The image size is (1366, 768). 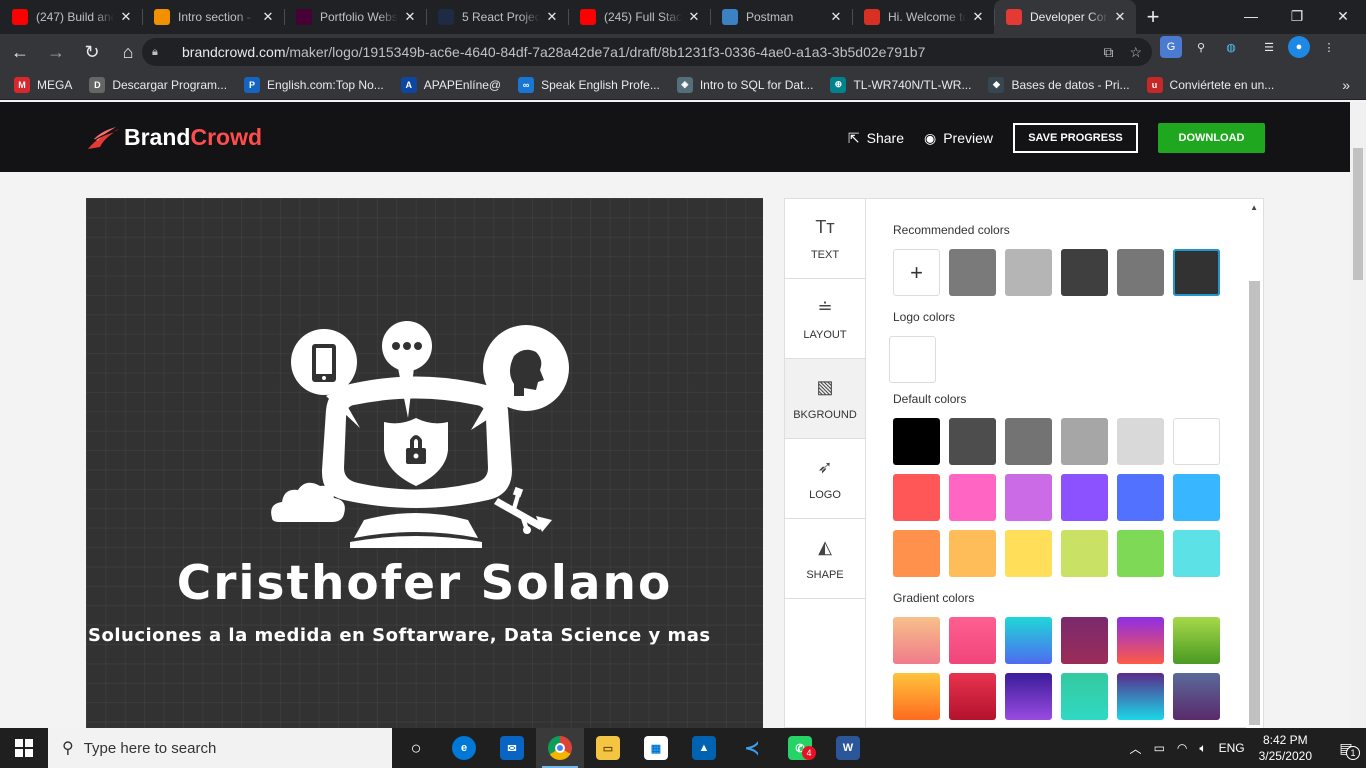 What do you see at coordinates (497, 17) in the screenshot?
I see `browser-tab: 5 React Project ✕` at bounding box center [497, 17].